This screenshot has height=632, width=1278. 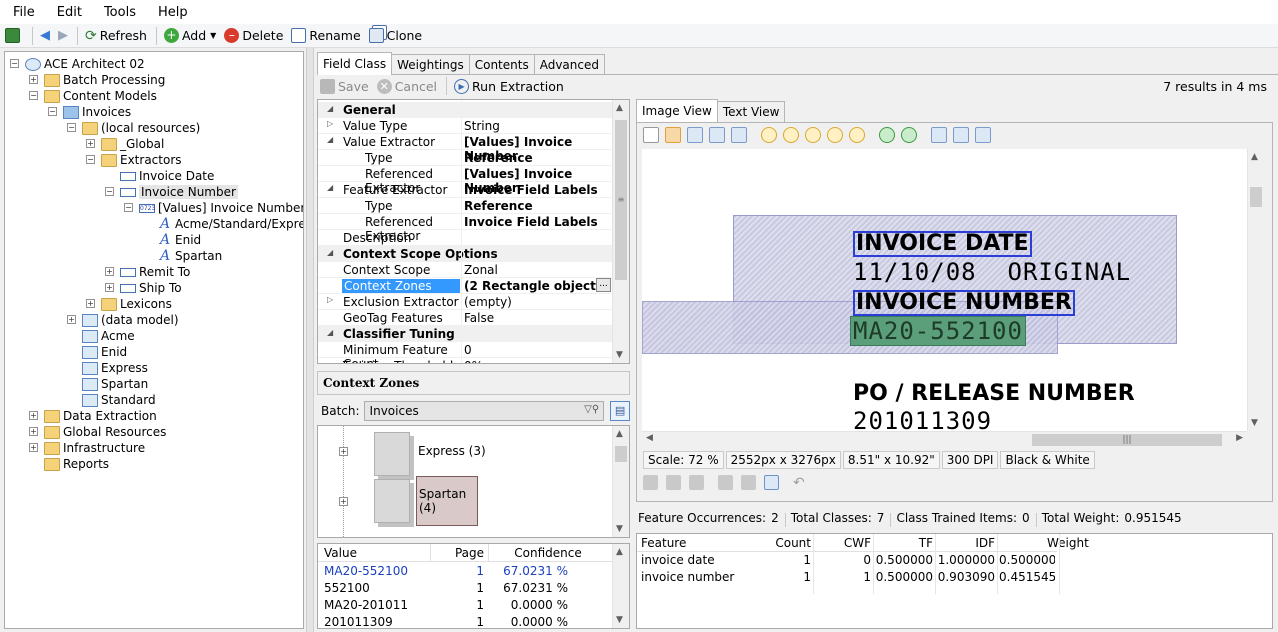 I want to click on column-header: IDF, so click(x=966, y=543).